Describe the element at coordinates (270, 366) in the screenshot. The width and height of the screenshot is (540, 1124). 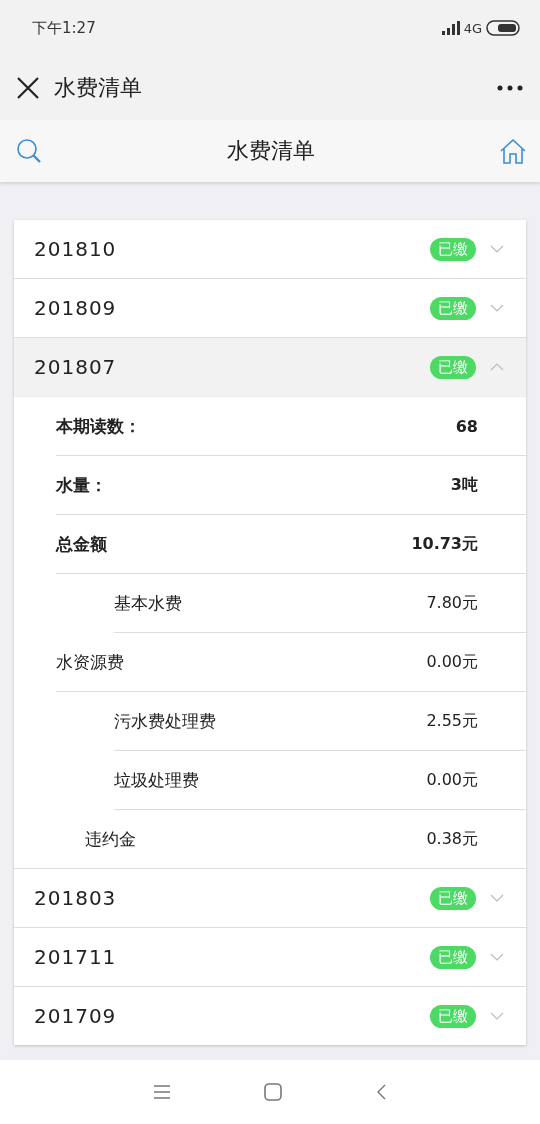
I see `bill-month-row: 201807 已缴` at that location.